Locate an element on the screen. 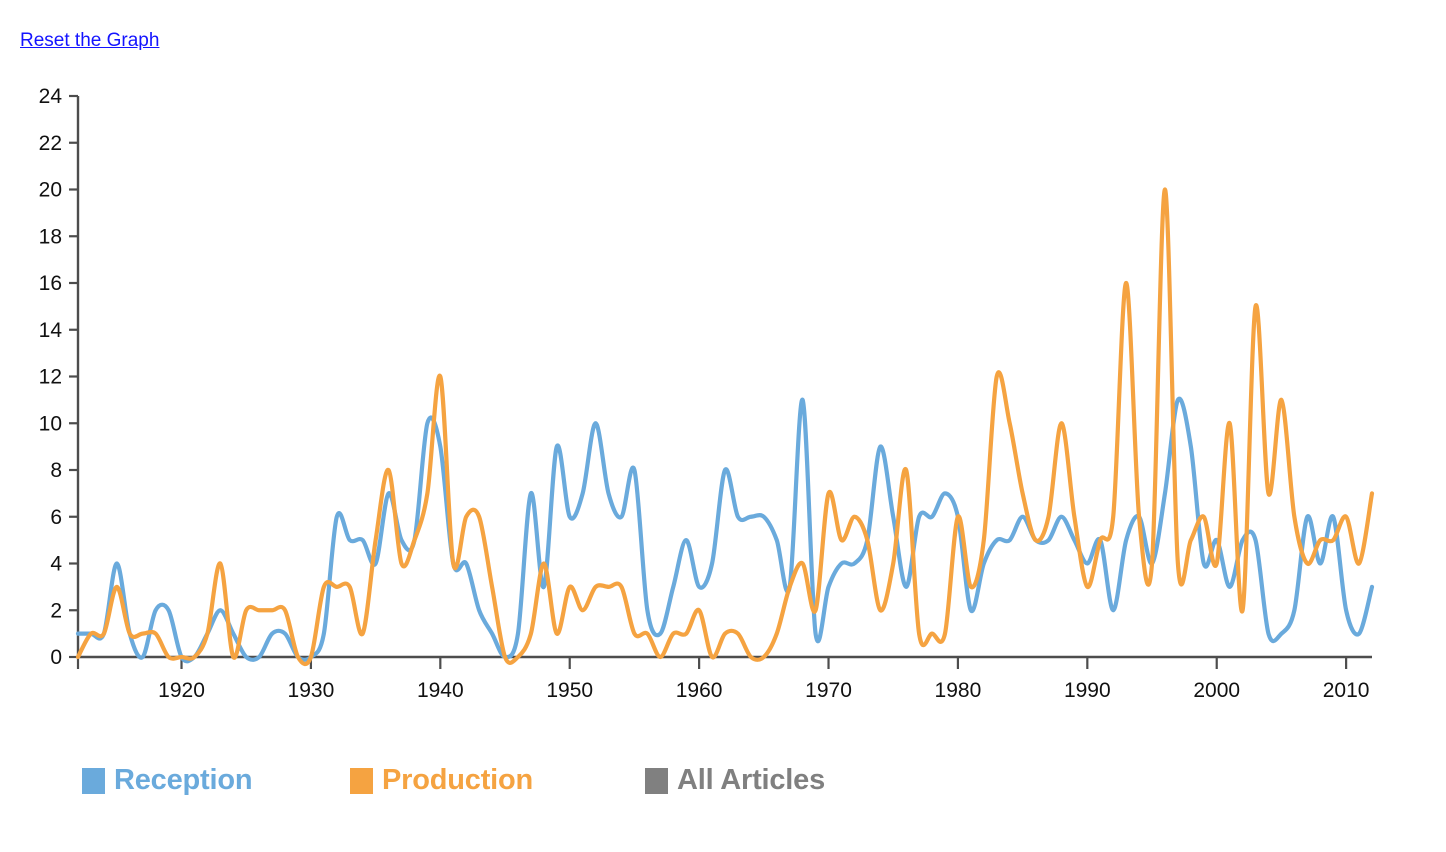 This screenshot has width=1446, height=852. y-axis: 024681012141618202224 is located at coordinates (59, 377).